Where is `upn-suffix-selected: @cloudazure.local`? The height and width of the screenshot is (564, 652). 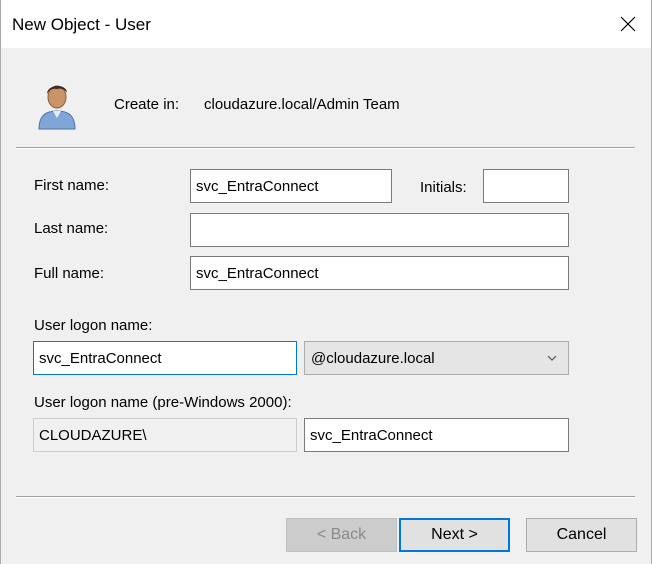
upn-suffix-selected: @cloudazure.local is located at coordinates (373, 358).